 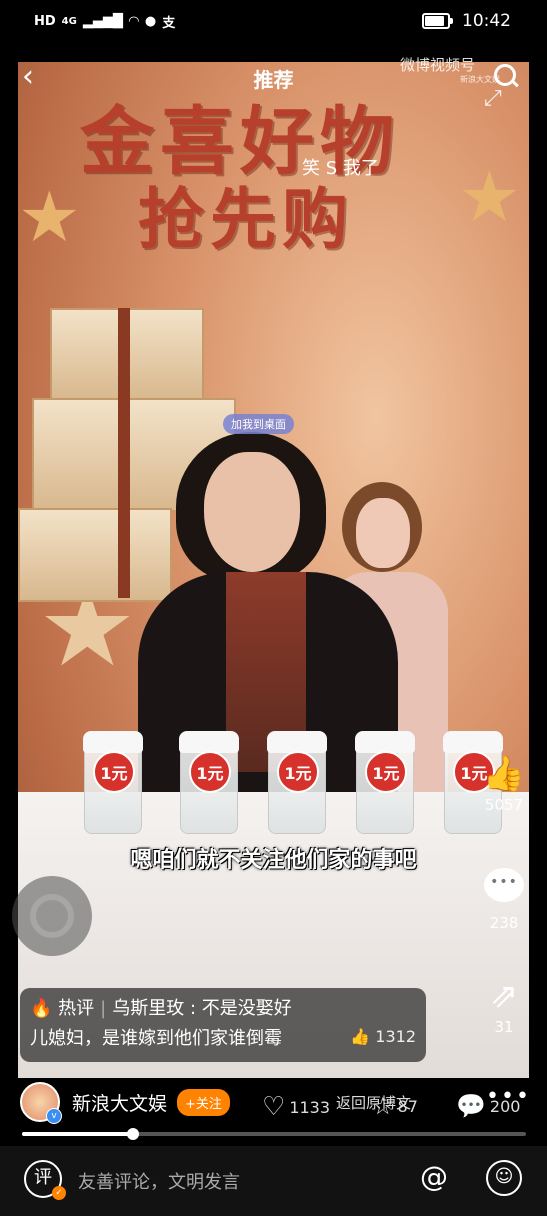 What do you see at coordinates (273, 1181) in the screenshot?
I see `comment-bar: 评 ✓ 友善评论，文明发言 @ ☺` at bounding box center [273, 1181].